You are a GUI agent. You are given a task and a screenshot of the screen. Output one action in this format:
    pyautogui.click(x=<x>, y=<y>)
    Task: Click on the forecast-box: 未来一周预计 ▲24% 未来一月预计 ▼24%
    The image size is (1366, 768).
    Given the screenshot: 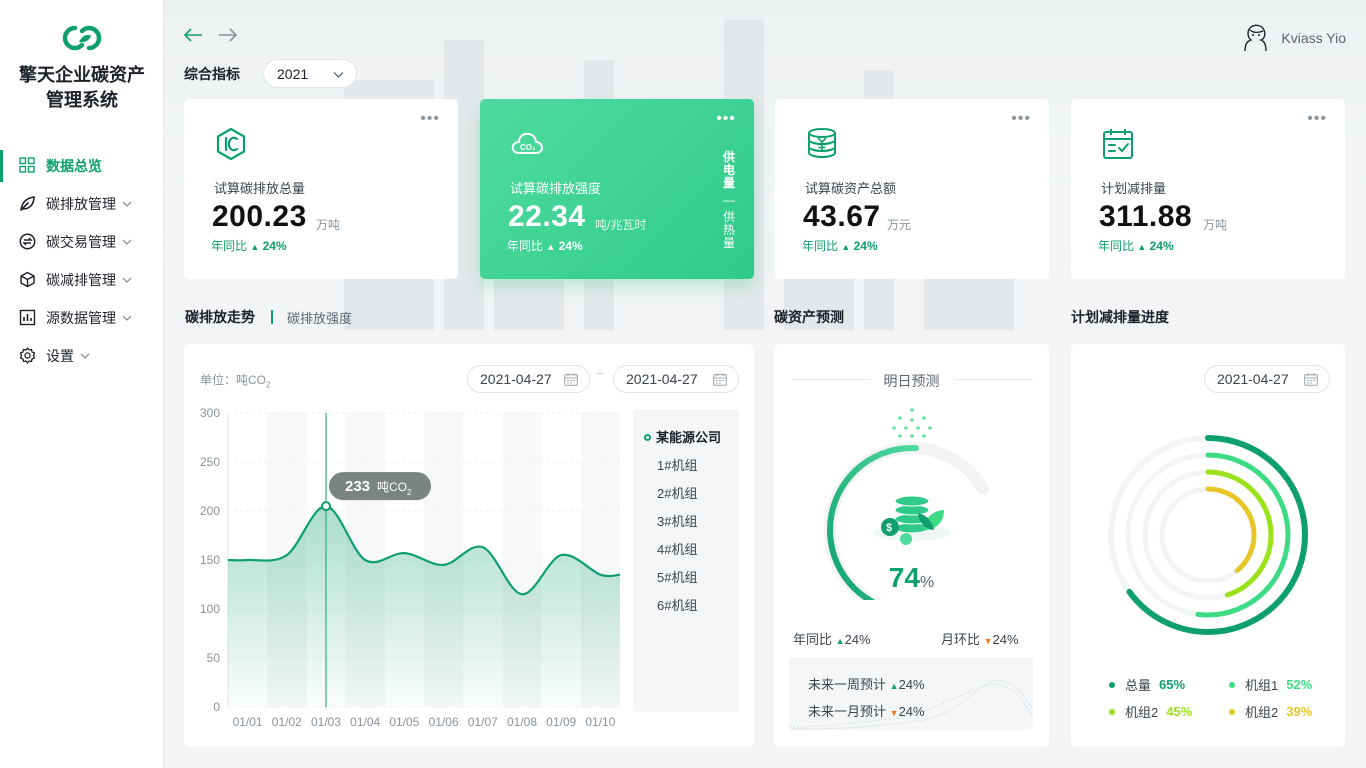 What is the action you would take?
    pyautogui.click(x=911, y=693)
    